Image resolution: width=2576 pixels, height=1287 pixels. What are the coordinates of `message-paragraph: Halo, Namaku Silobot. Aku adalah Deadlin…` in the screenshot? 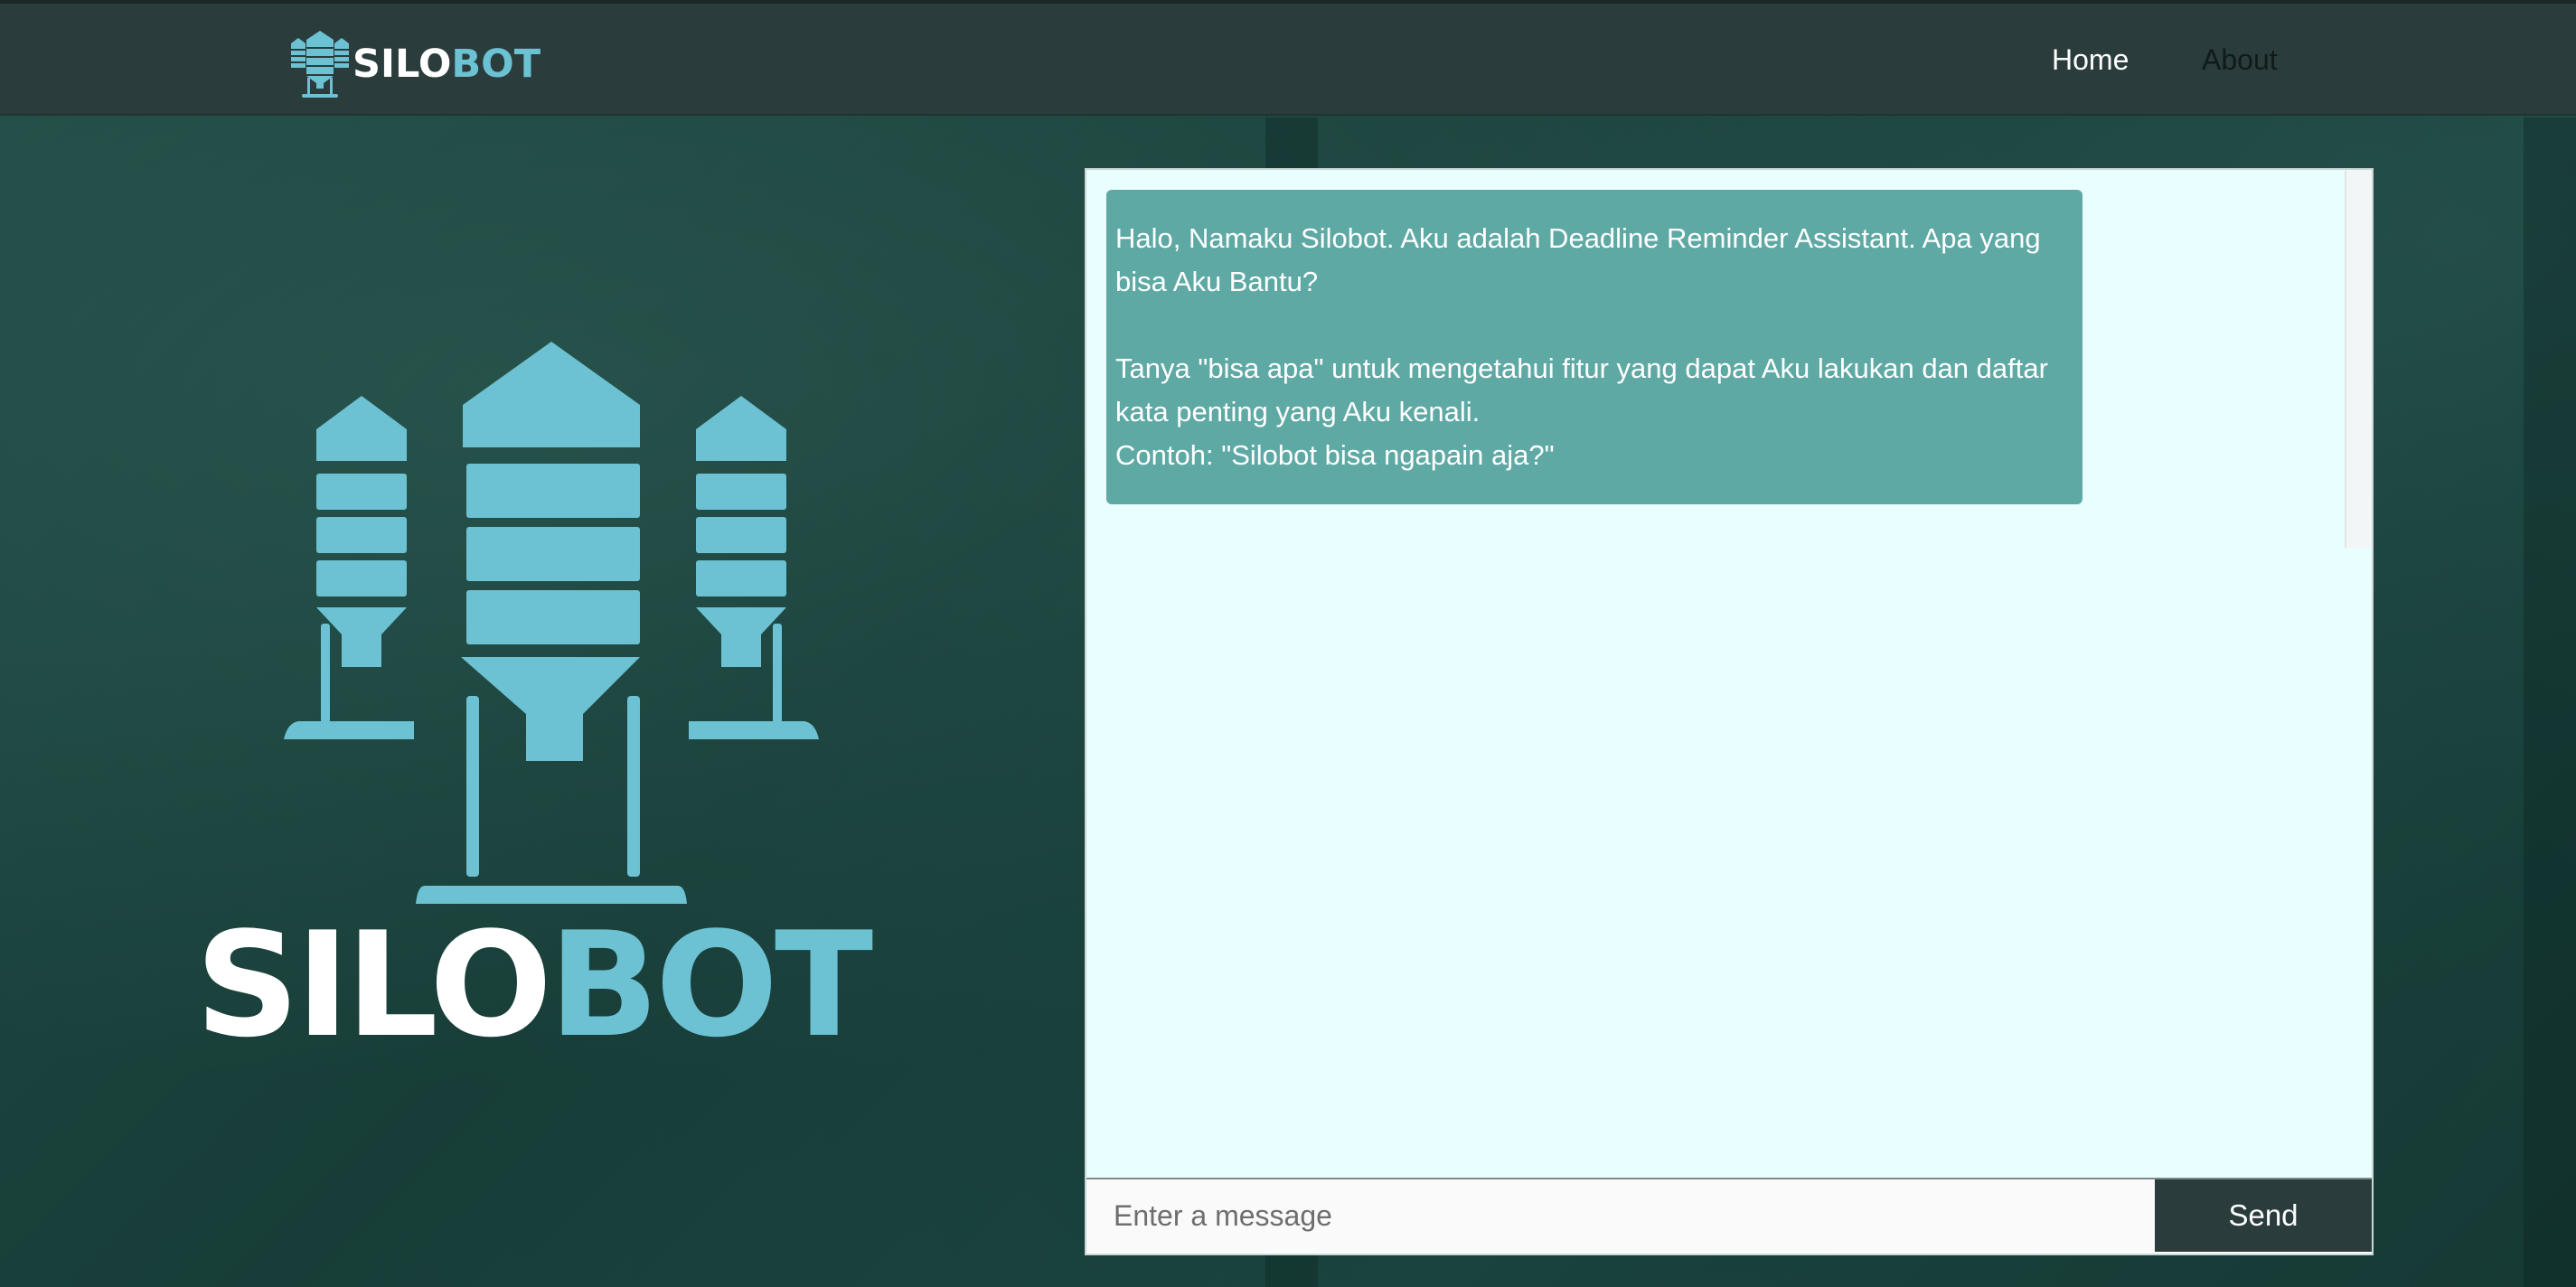 It's located at (1578, 259).